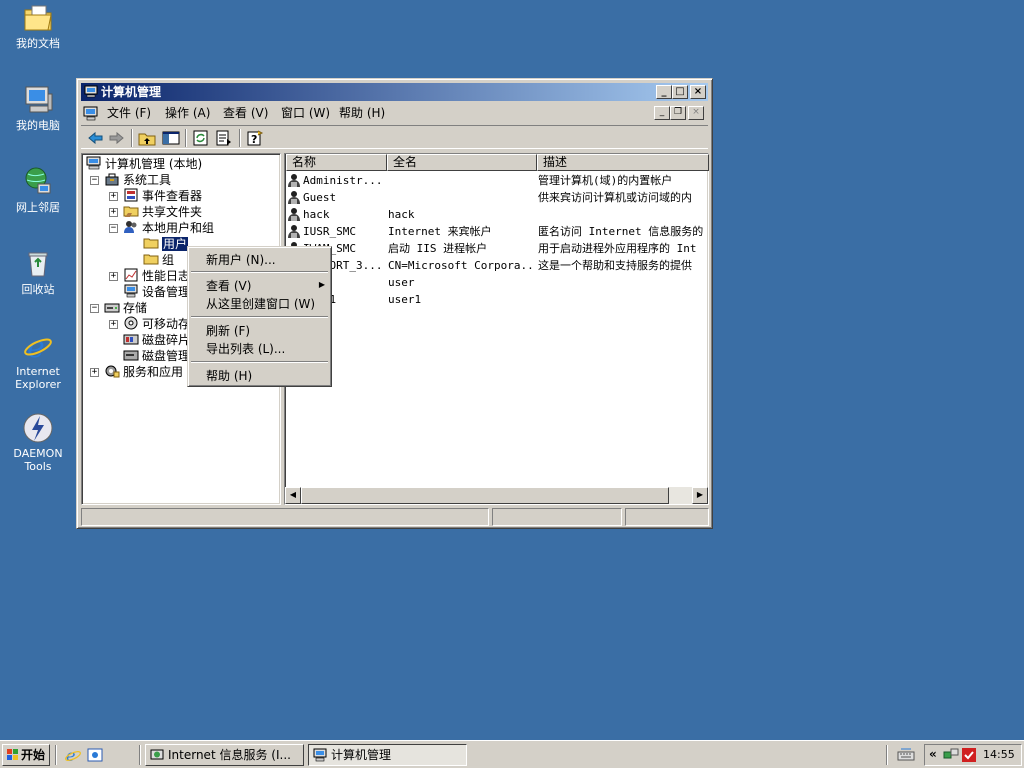 The image size is (1024, 768). What do you see at coordinates (38, 43) in the screenshot?
I see `desktop-icon-label: 我的文档` at bounding box center [38, 43].